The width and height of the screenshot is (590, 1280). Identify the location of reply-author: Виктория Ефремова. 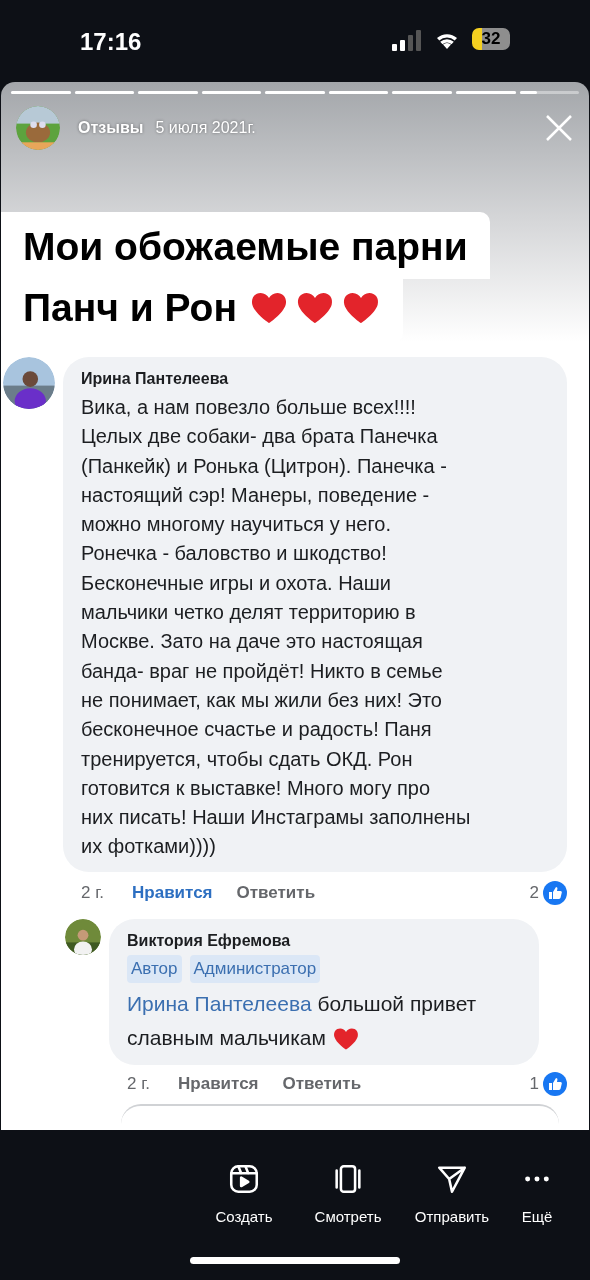
(327, 941).